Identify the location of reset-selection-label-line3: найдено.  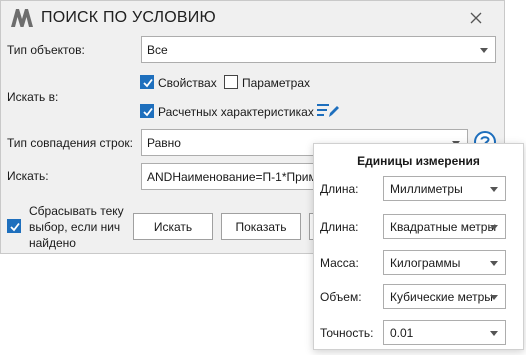
(52, 243).